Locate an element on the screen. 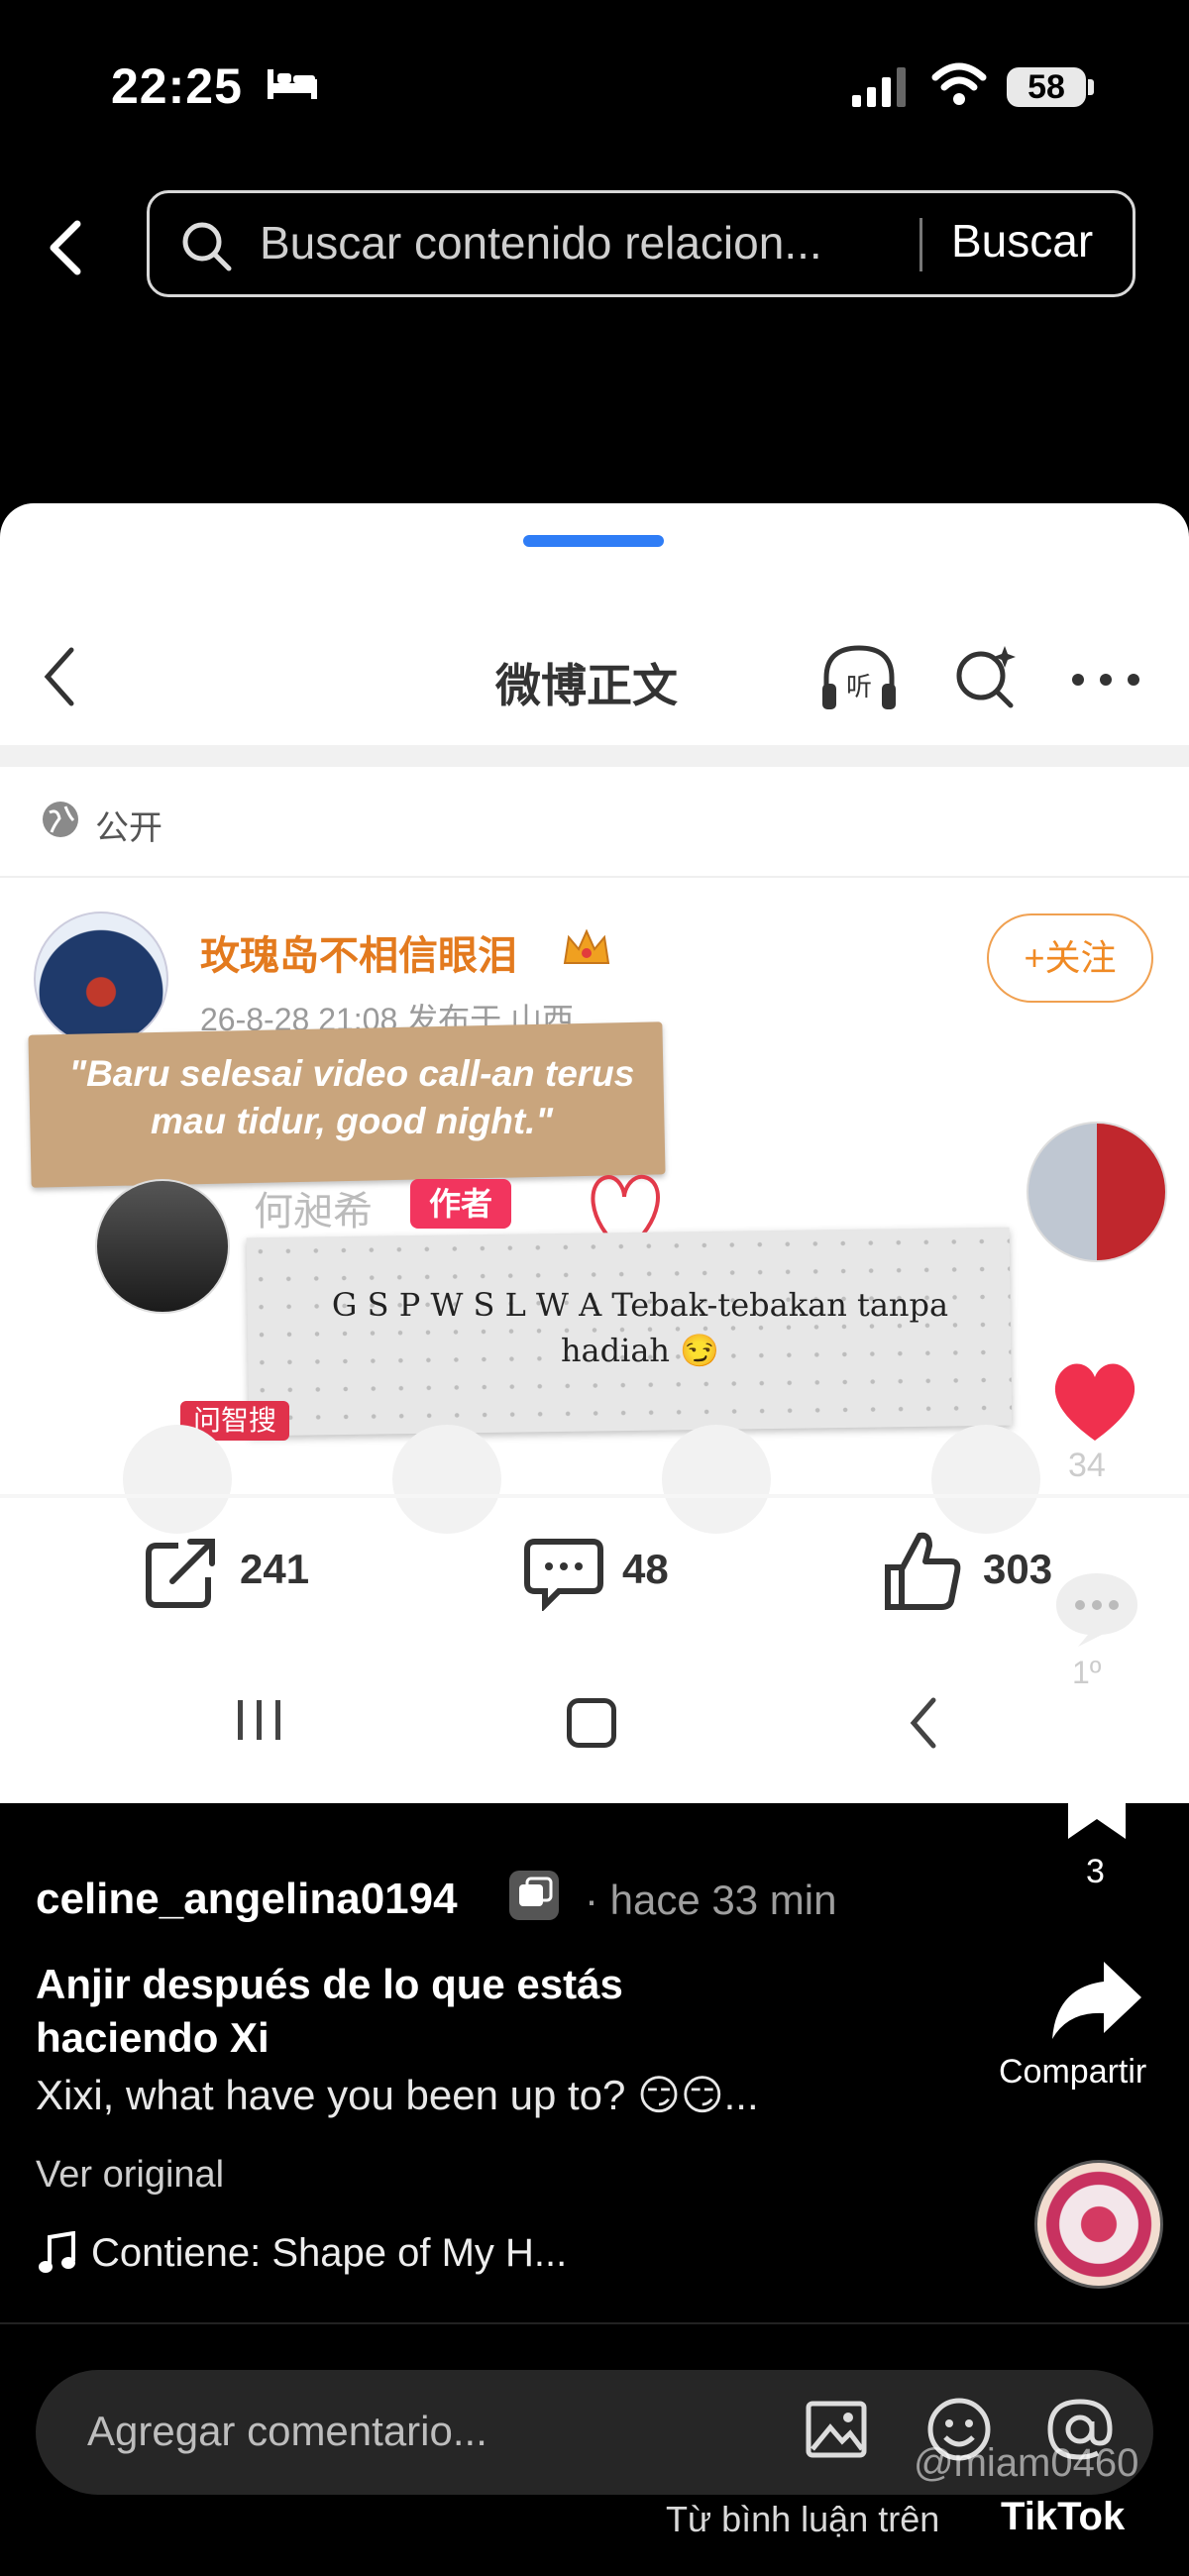 This screenshot has height=2576, width=1189. watermark-source: Từ bình luận trên is located at coordinates (803, 2519).